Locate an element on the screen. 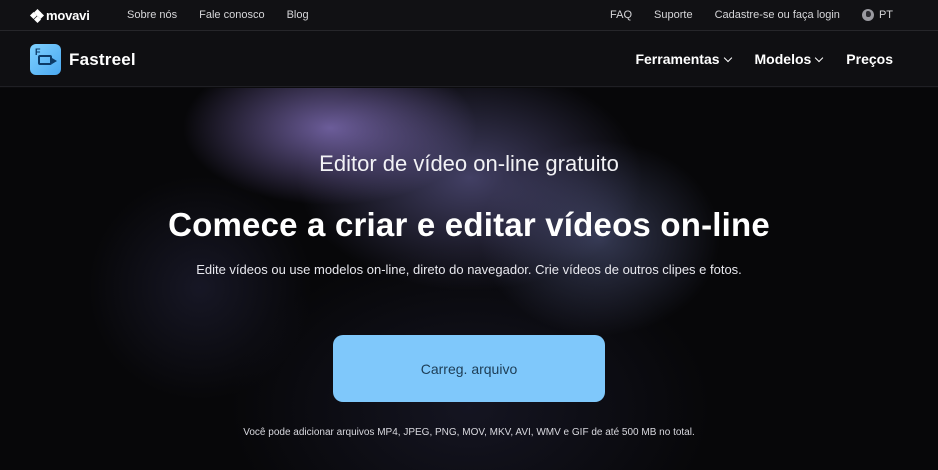  brand-name: Fastreel is located at coordinates (102, 59).